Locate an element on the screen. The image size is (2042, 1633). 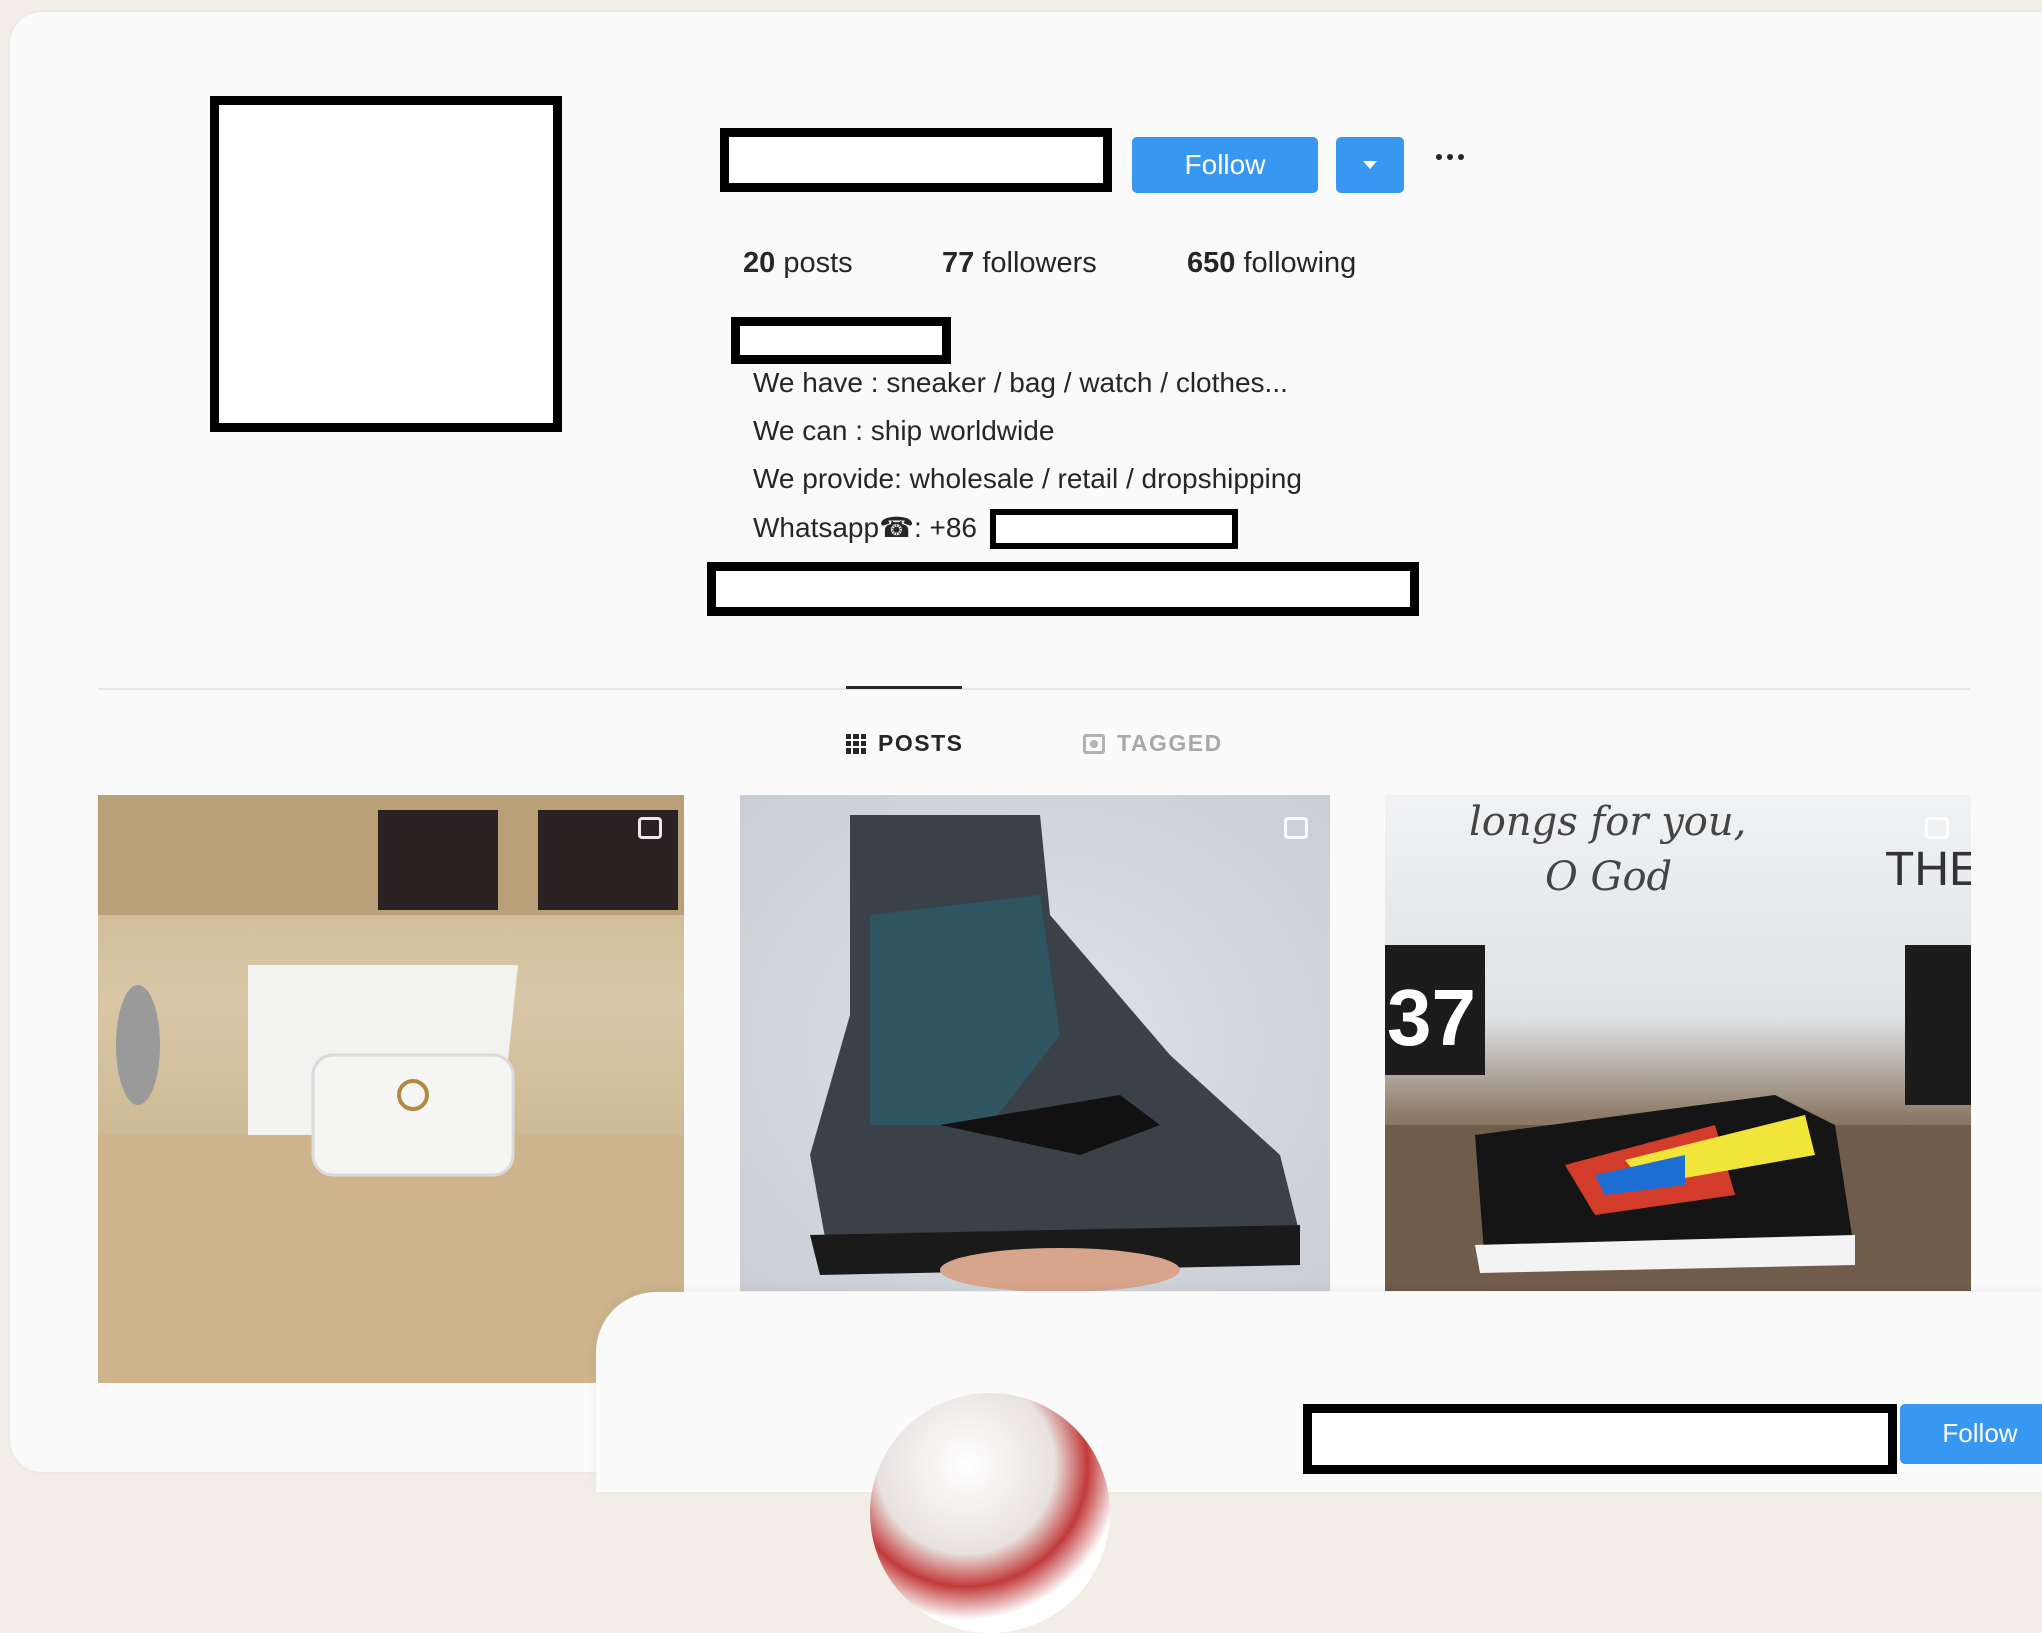
tab-tagged: TAGGED is located at coordinates (1153, 743).